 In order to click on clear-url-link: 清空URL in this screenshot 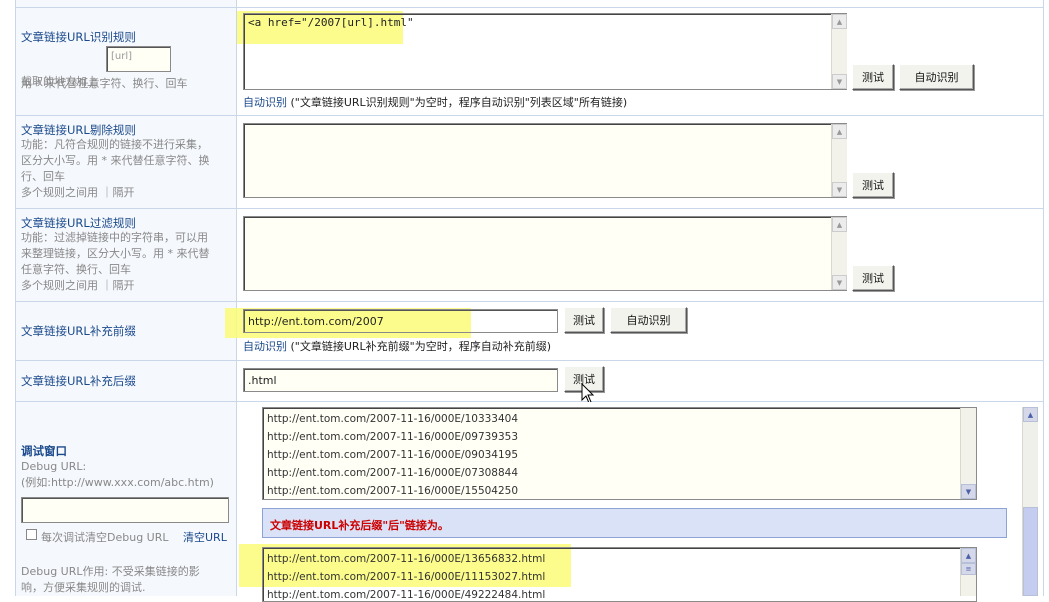, I will do `click(205, 537)`.